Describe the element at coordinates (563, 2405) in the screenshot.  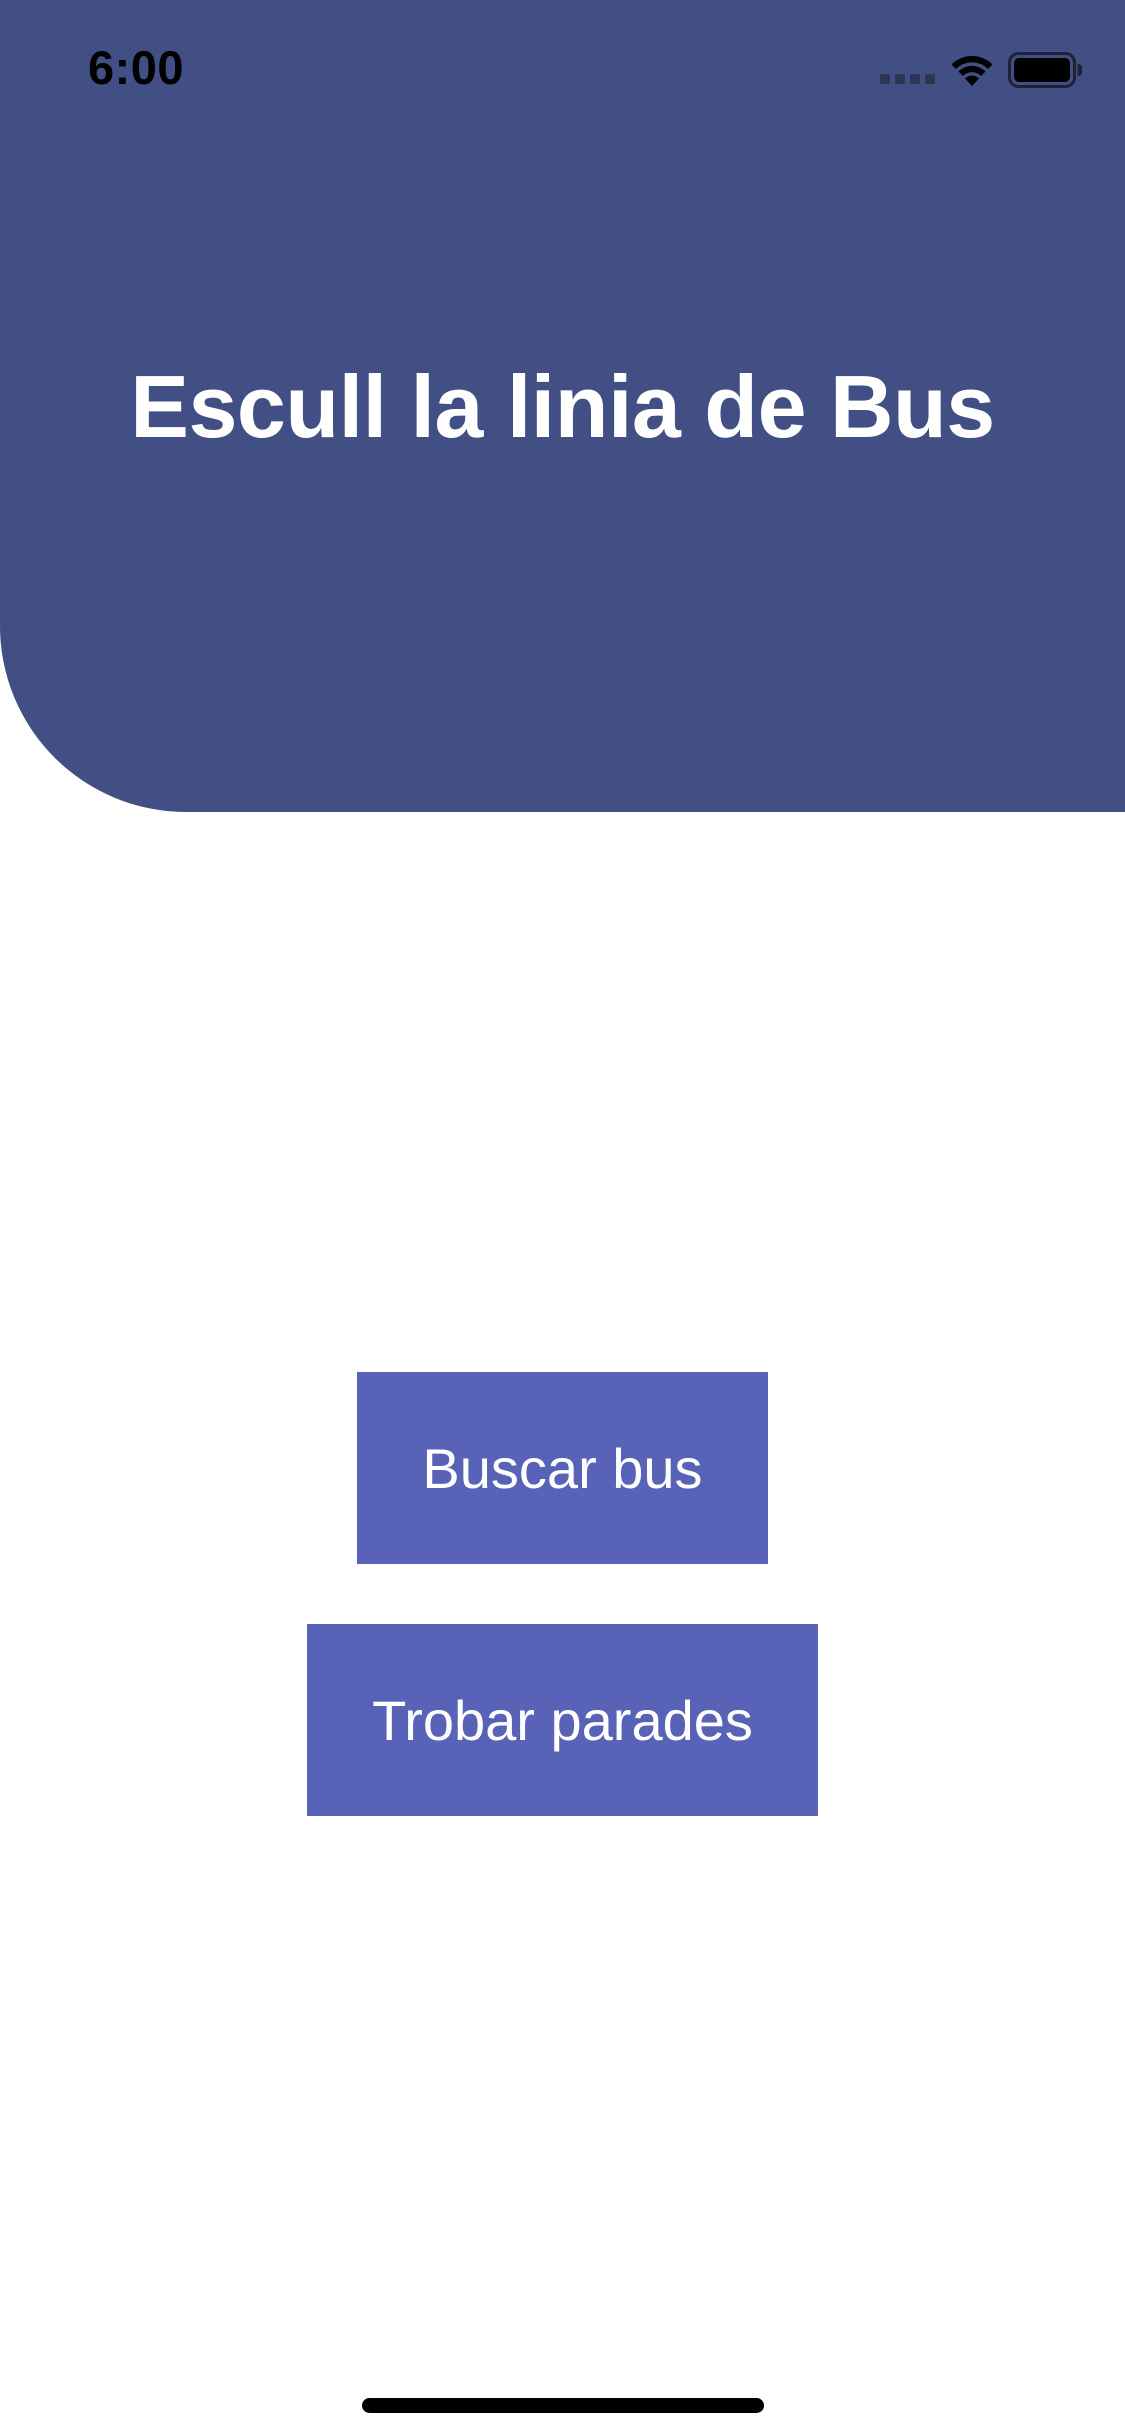
I see `home-indicator` at that location.